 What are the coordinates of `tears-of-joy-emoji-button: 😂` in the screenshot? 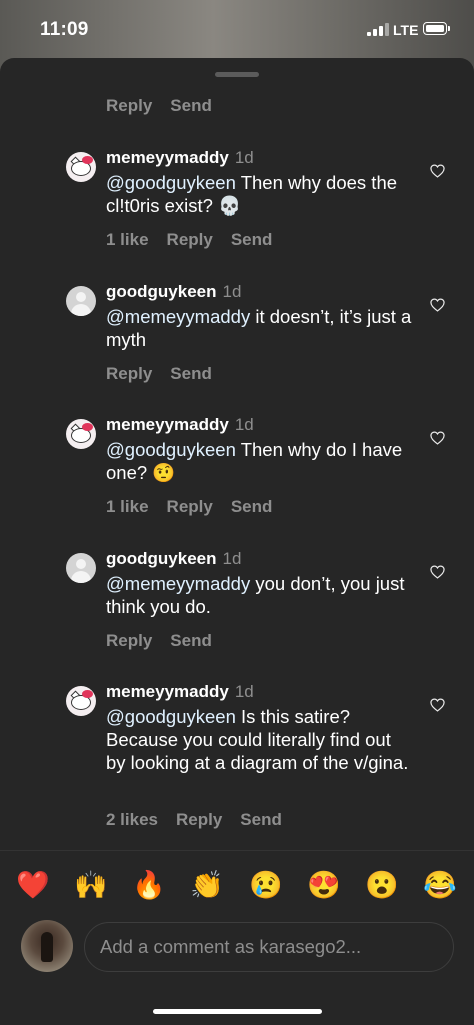 It's located at (440, 885).